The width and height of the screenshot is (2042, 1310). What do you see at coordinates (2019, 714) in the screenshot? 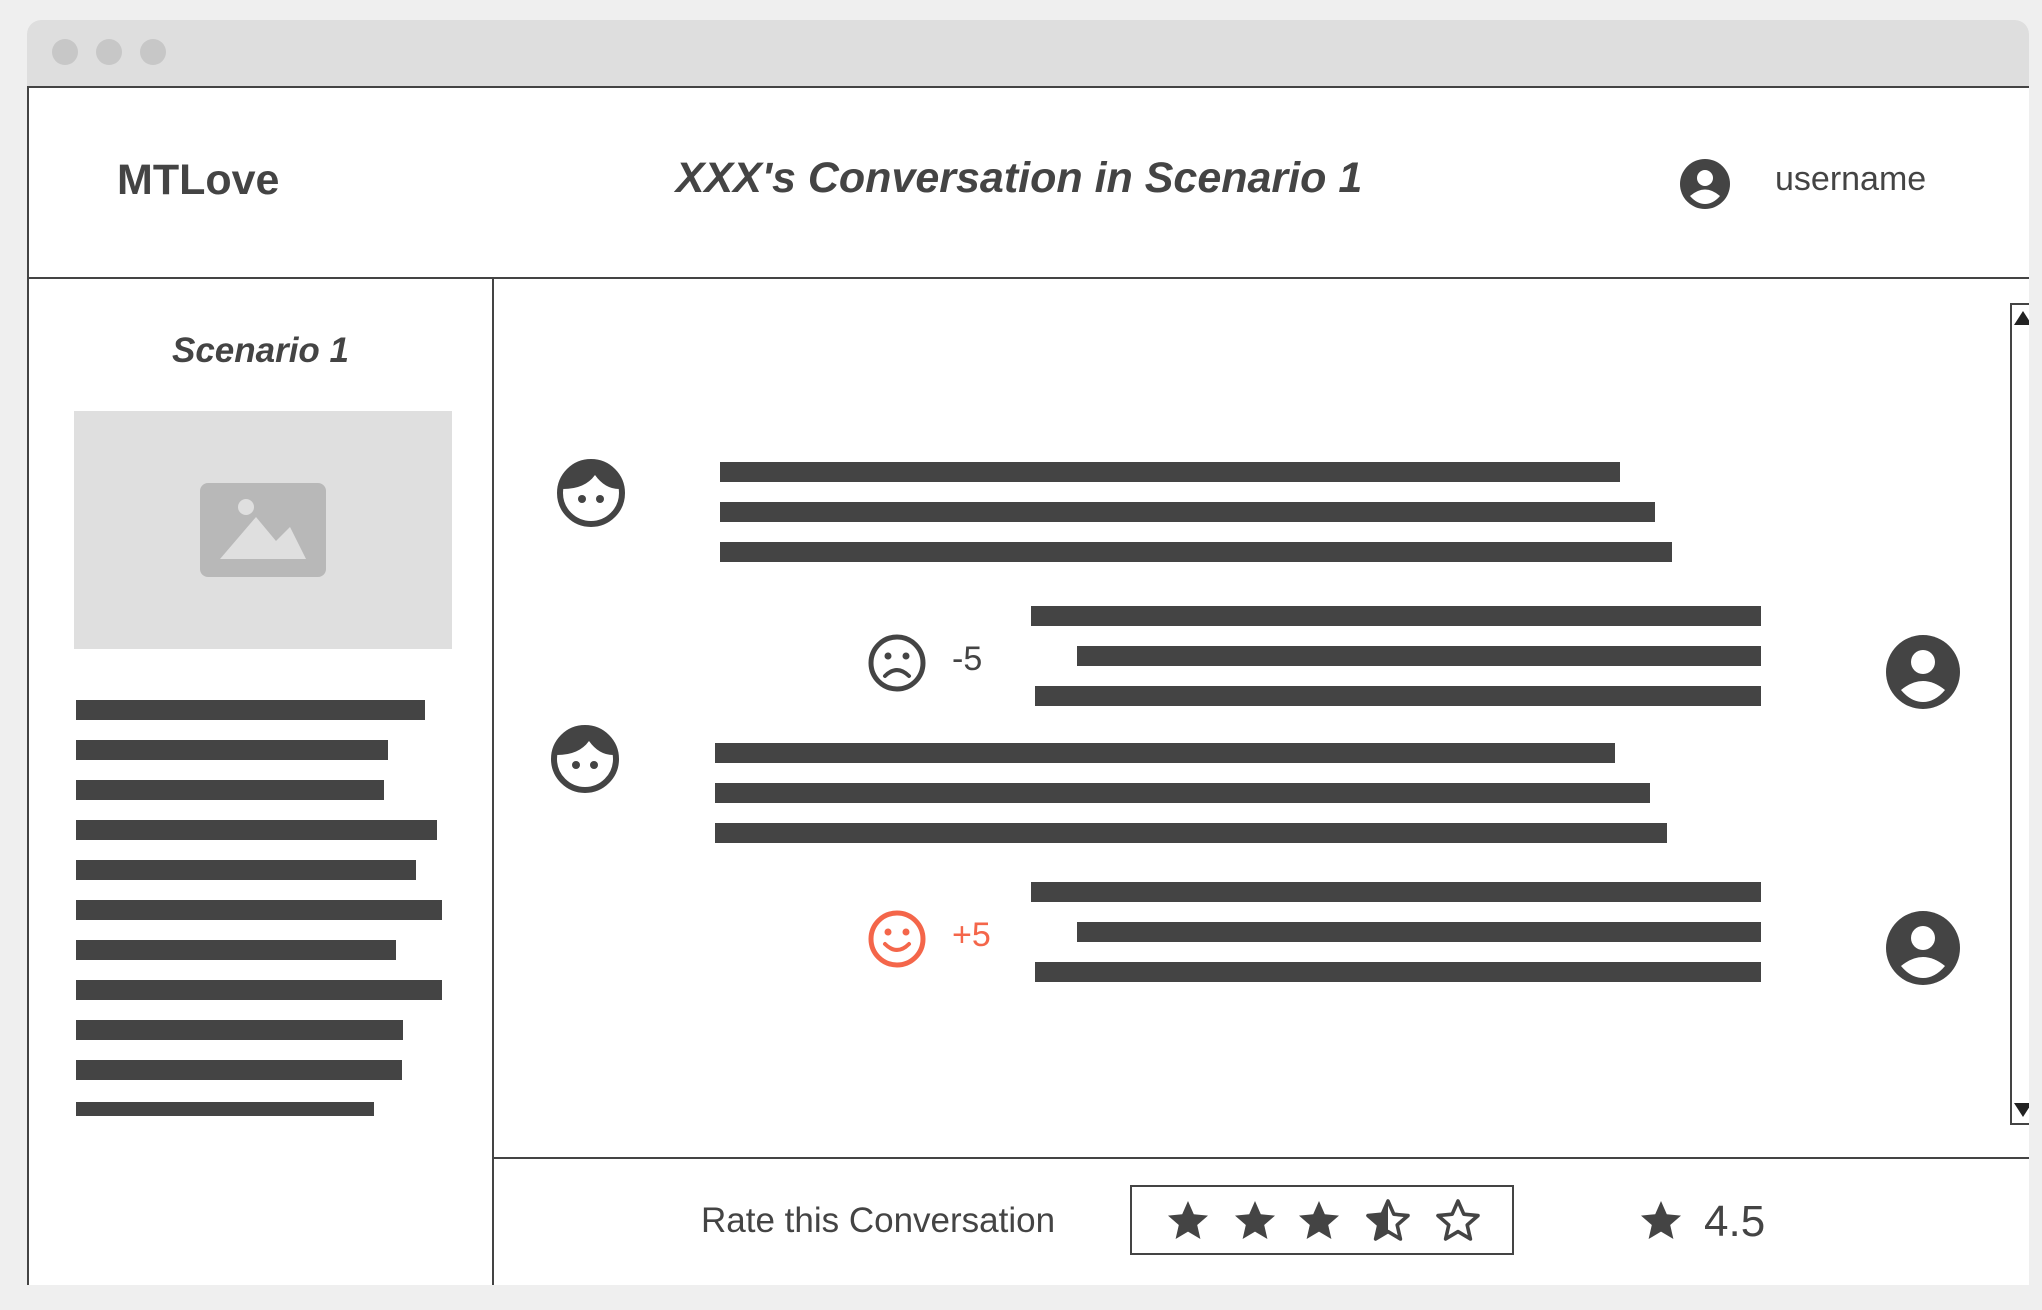
I see `conversation-scrollbar` at bounding box center [2019, 714].